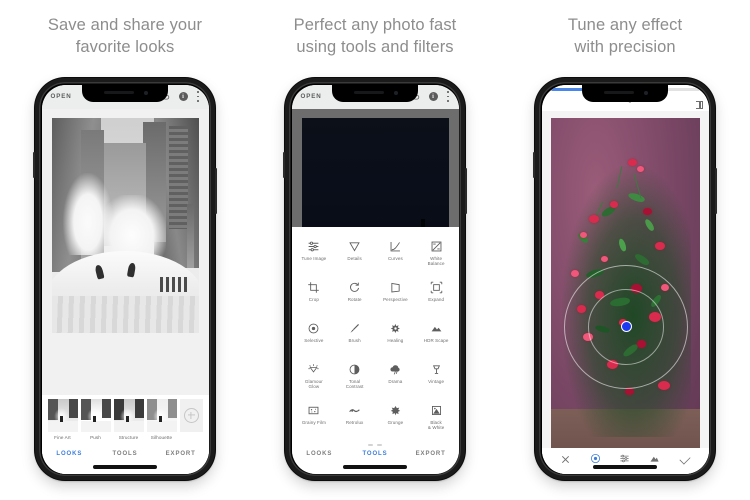 Image resolution: width=750 pixels, height=500 pixels. I want to click on brush-icon, so click(354, 328).